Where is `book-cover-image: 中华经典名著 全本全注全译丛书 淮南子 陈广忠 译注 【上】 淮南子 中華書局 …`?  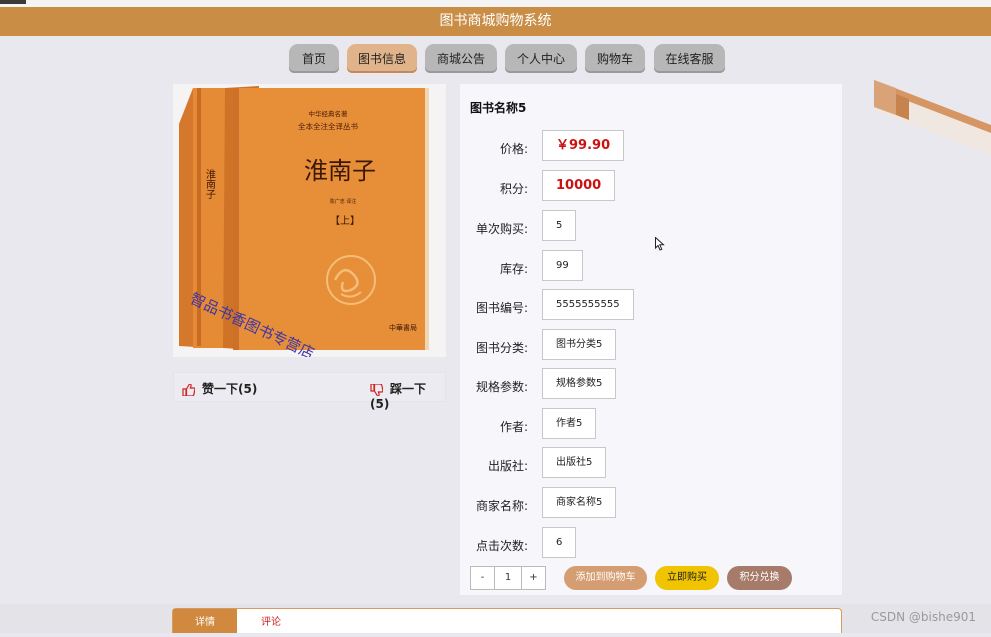 book-cover-image: 中华经典名著 全本全注全译丛书 淮南子 陈广忠 译注 【上】 淮南子 中華書局 … is located at coordinates (309, 223).